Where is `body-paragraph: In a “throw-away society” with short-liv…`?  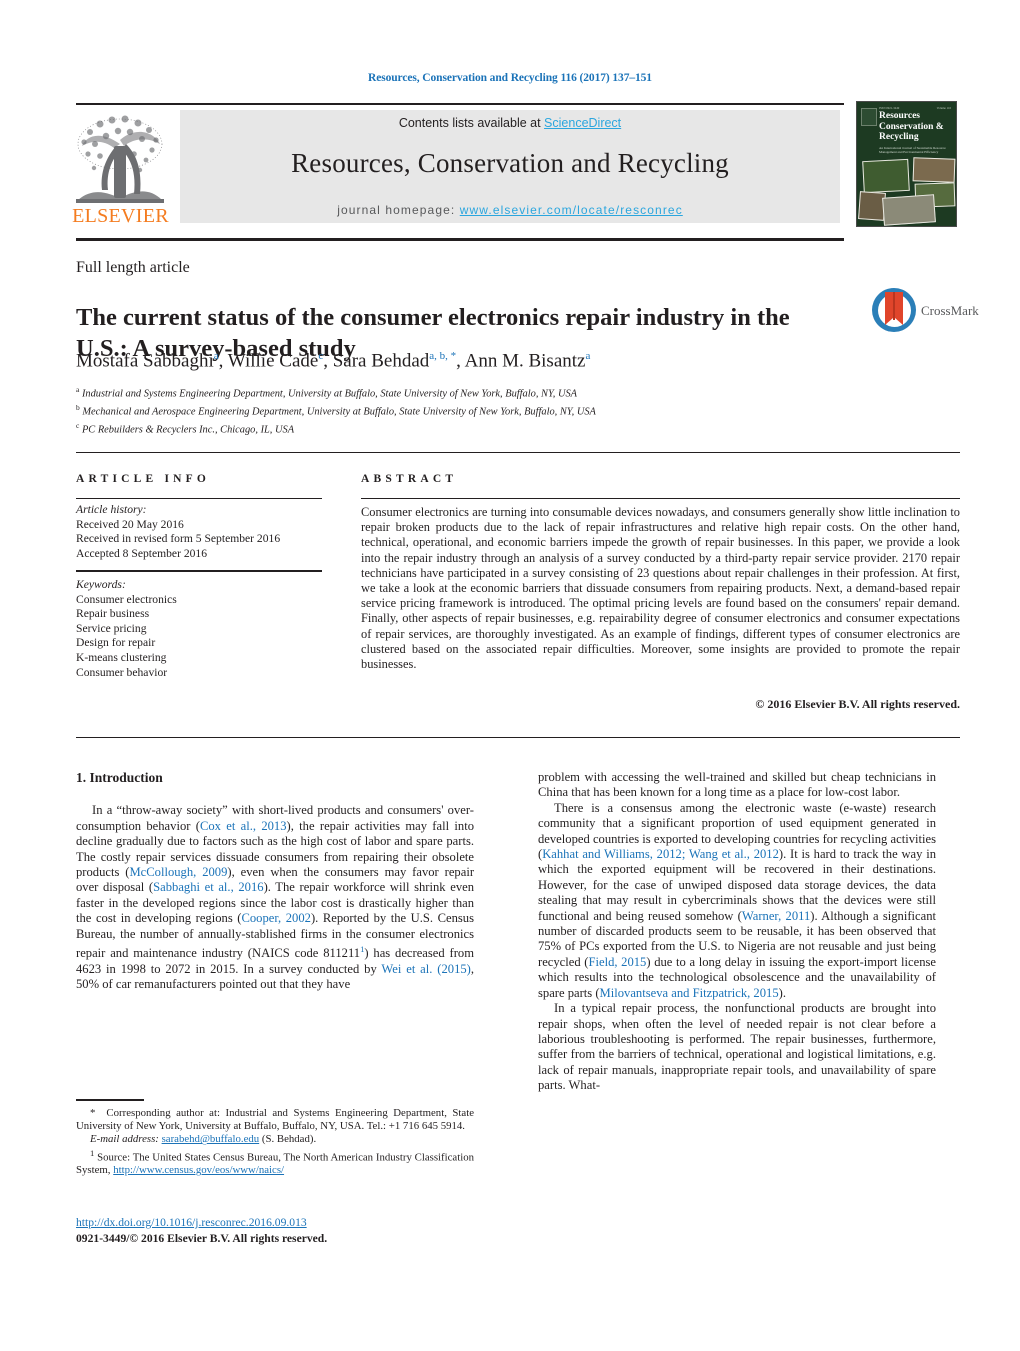 body-paragraph: In a “throw-away society” with short-liv… is located at coordinates (275, 897).